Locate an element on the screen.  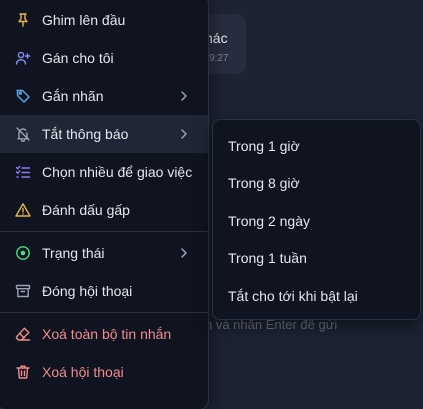
menu-item-mute-notifications: Tắt thông báo is located at coordinates (104, 134).